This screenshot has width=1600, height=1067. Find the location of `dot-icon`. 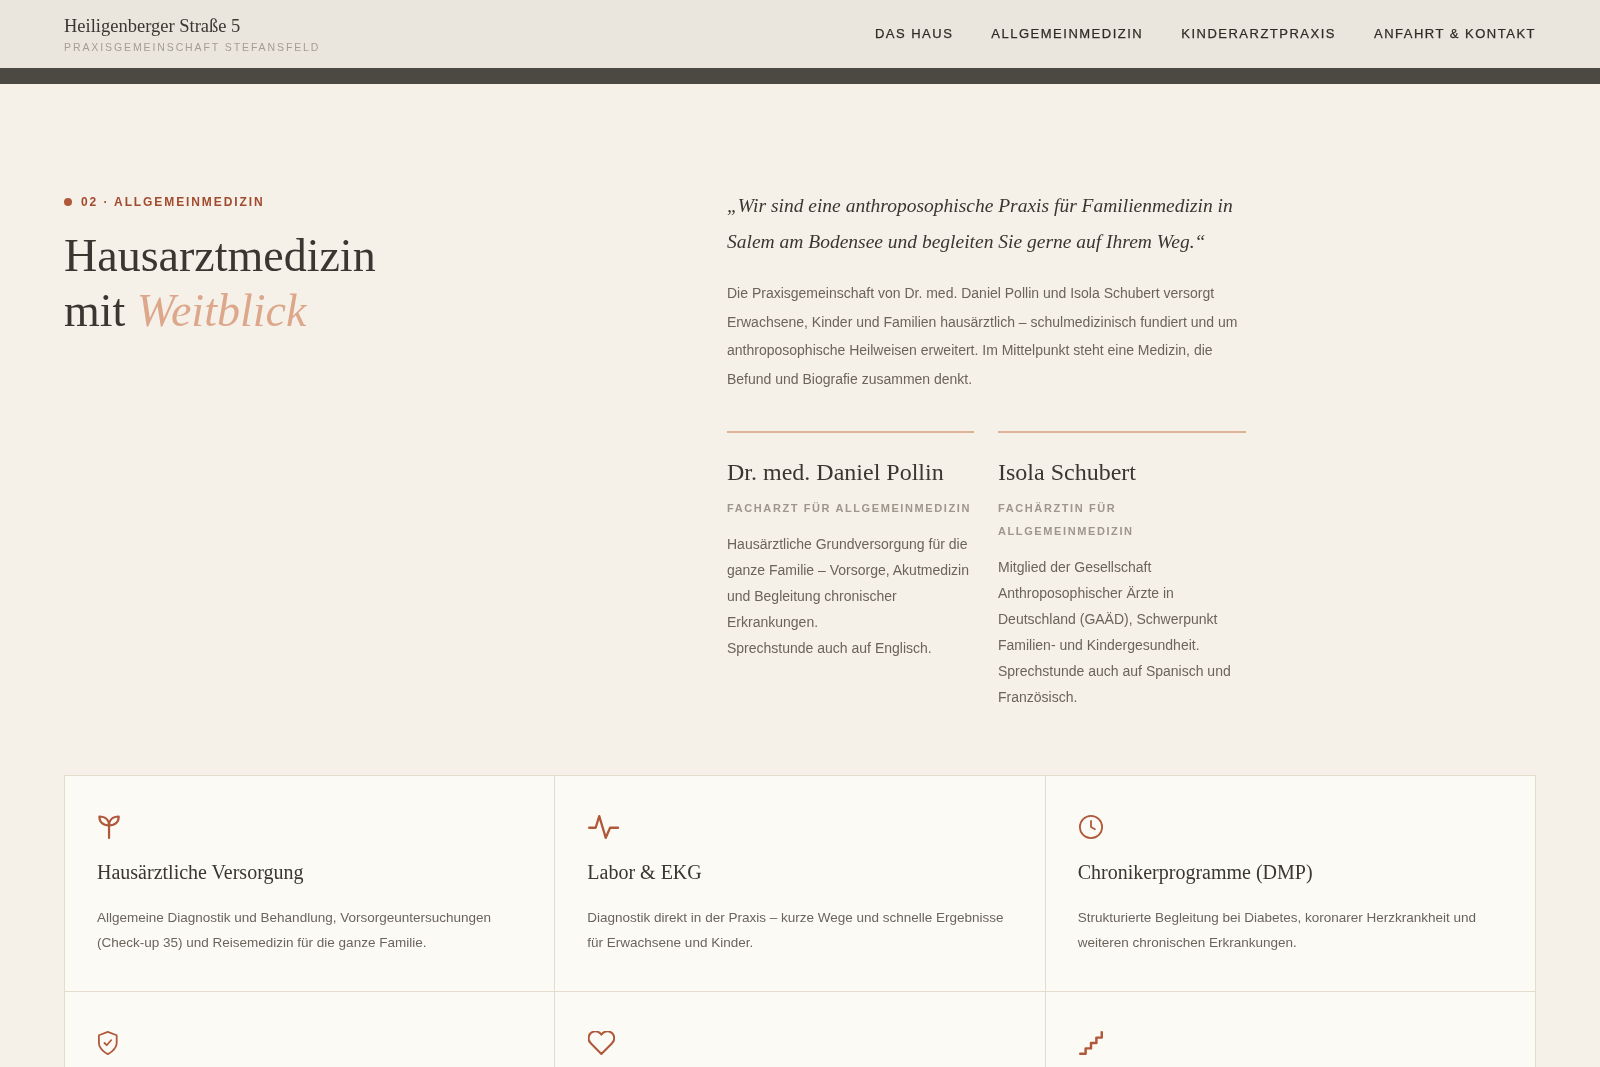

dot-icon is located at coordinates (68, 202).